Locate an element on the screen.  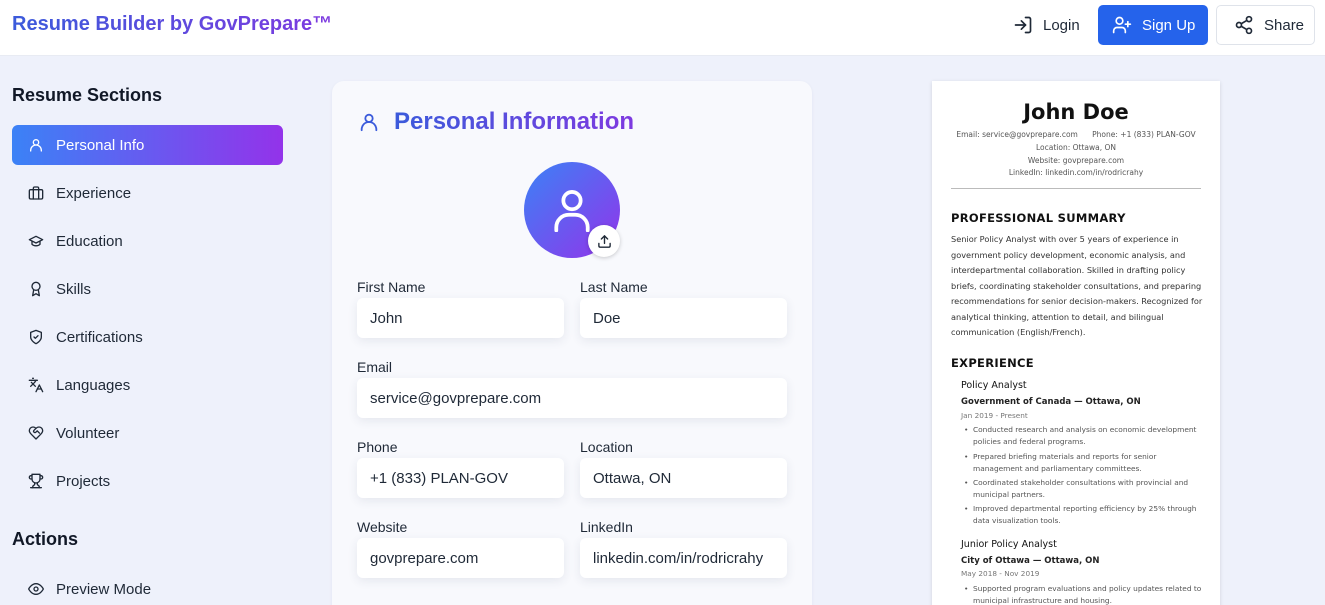
award-icon is located at coordinates (36, 289).